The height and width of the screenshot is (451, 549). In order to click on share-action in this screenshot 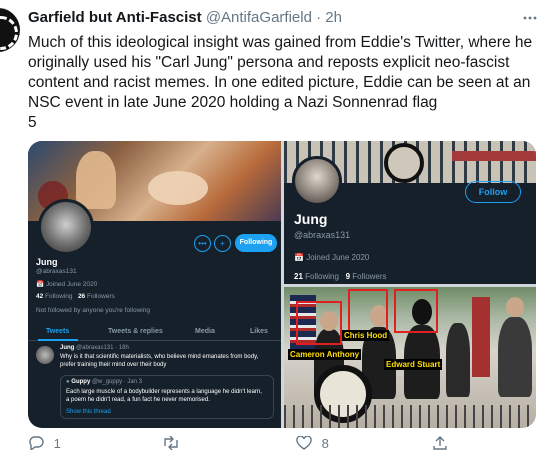, I will do `click(440, 443)`.